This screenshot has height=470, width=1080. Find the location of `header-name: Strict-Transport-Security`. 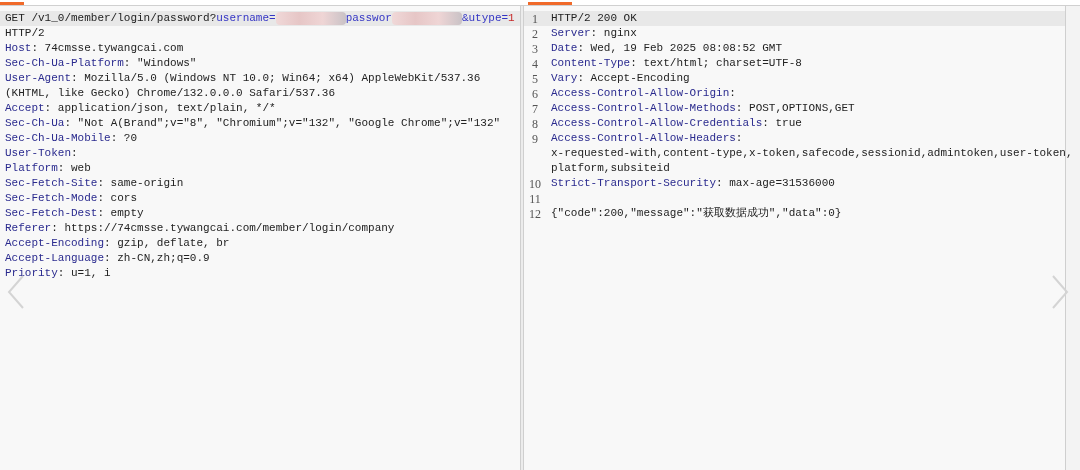

header-name: Strict-Transport-Security is located at coordinates (634, 184).